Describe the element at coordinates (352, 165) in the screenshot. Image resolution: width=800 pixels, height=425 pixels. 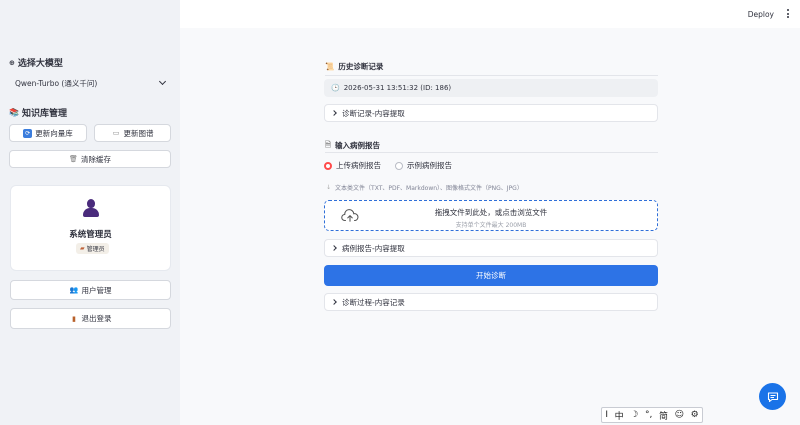
I see `radio-upload-report: 上传病例报告` at that location.